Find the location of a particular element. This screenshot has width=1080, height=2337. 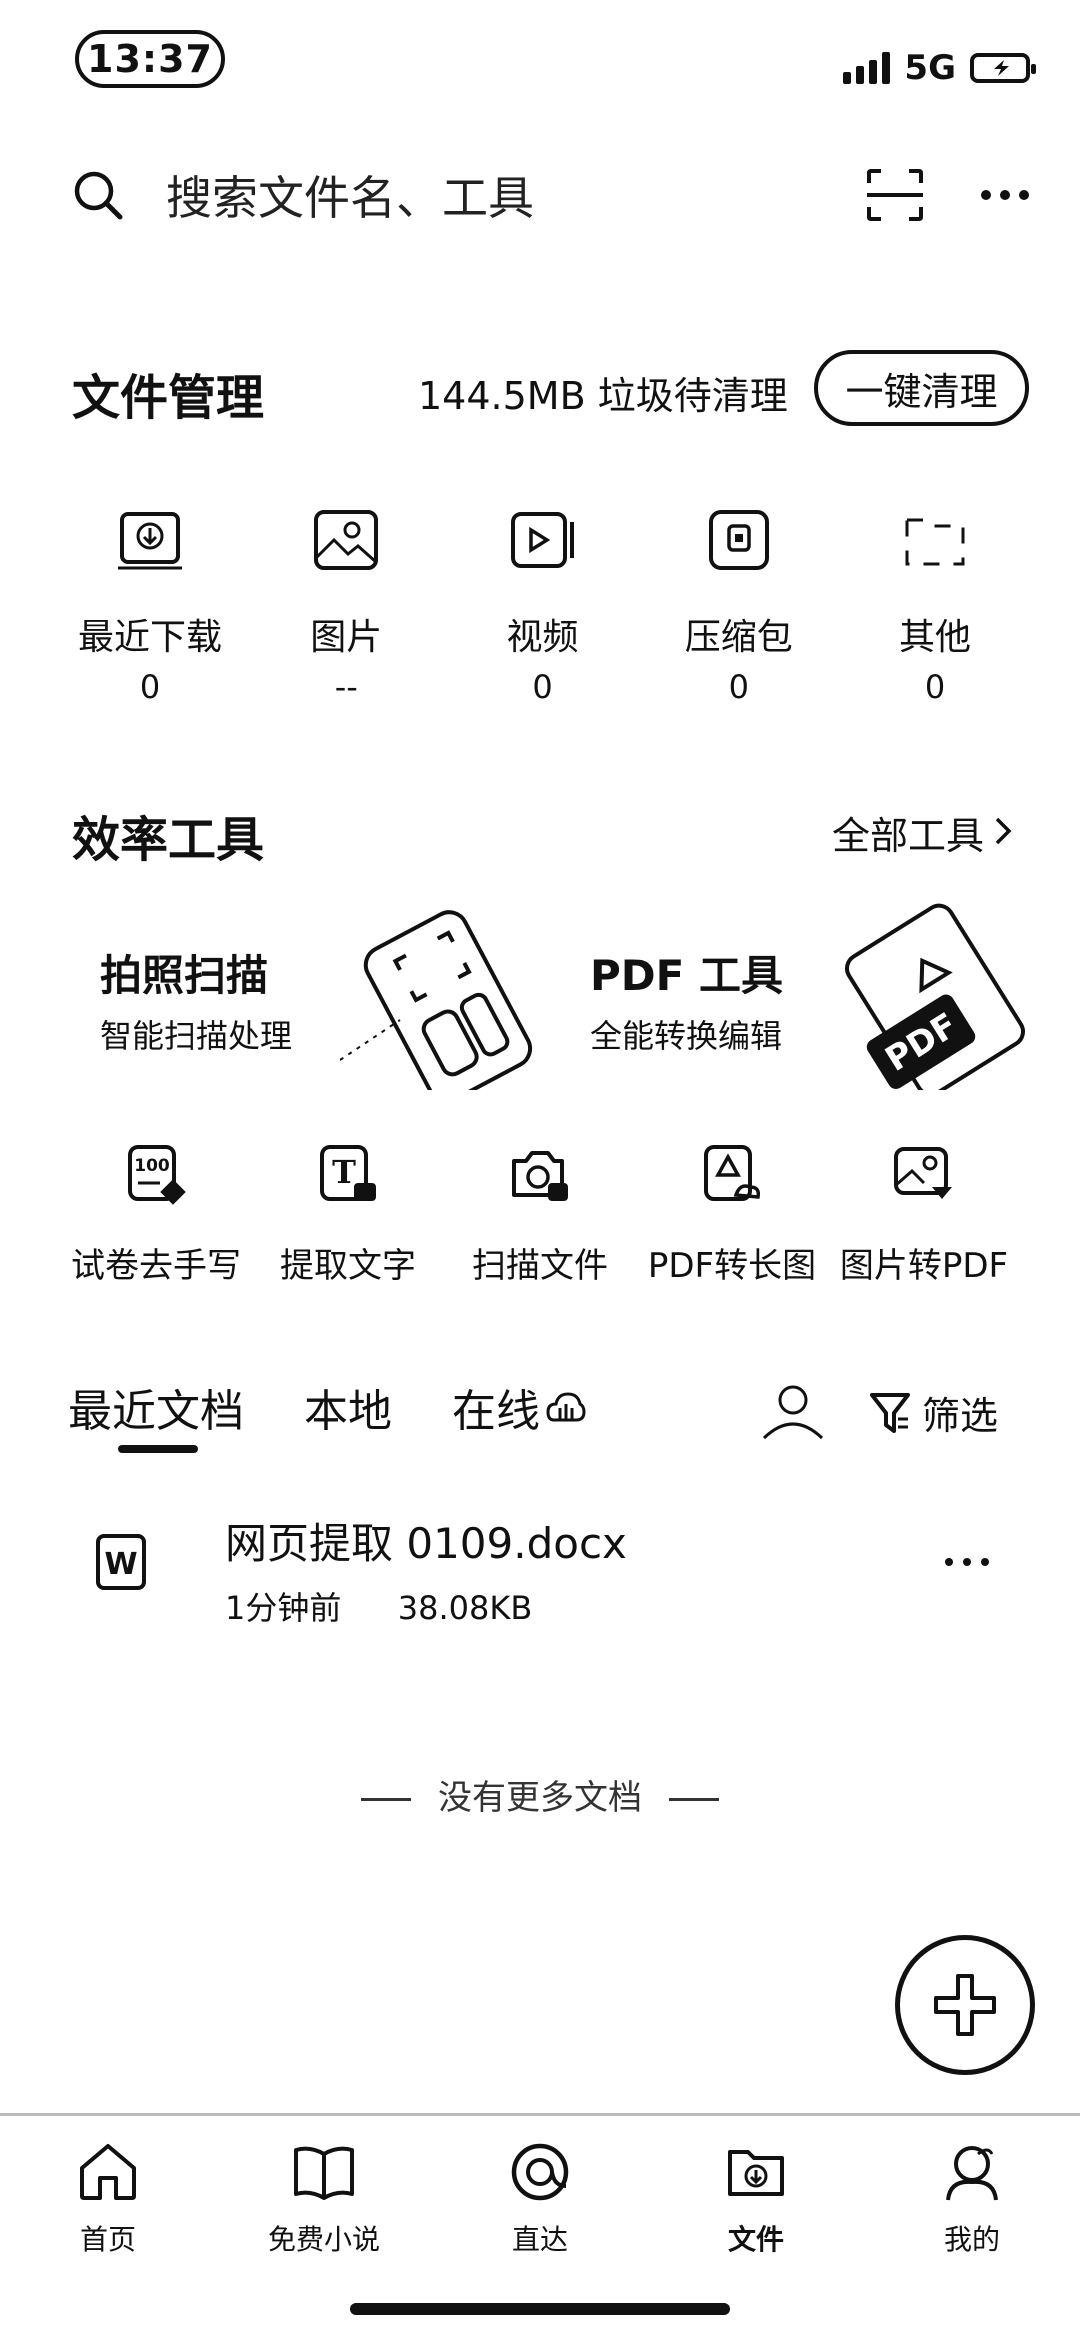

nav-free-novels: 免费小说 is located at coordinates (324, 2201).